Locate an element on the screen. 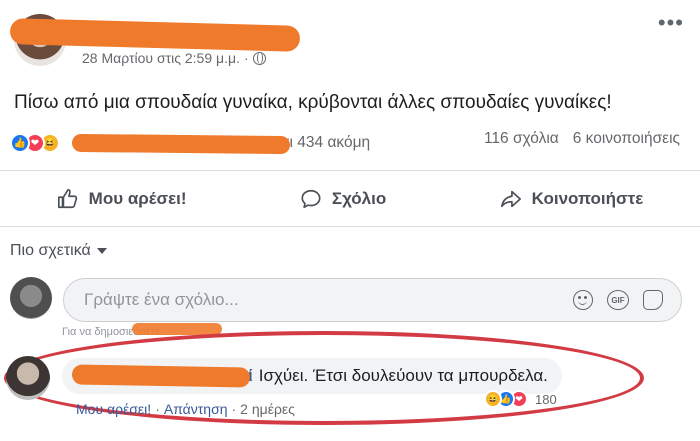  more-options-icon: ••• is located at coordinates (671, 23).